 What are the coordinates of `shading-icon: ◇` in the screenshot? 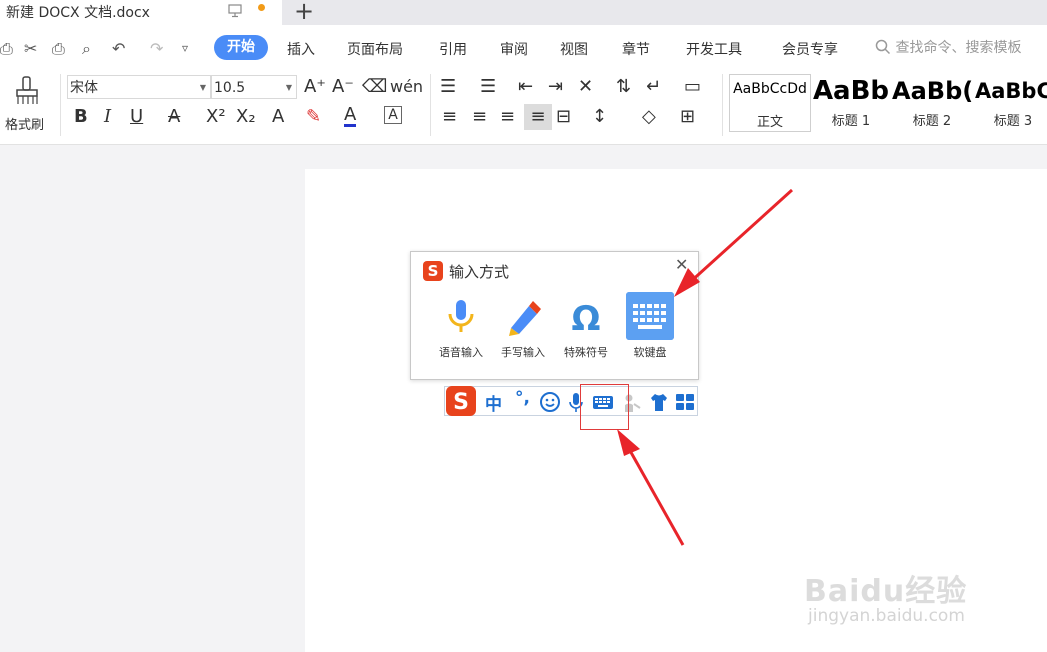 It's located at (649, 117).